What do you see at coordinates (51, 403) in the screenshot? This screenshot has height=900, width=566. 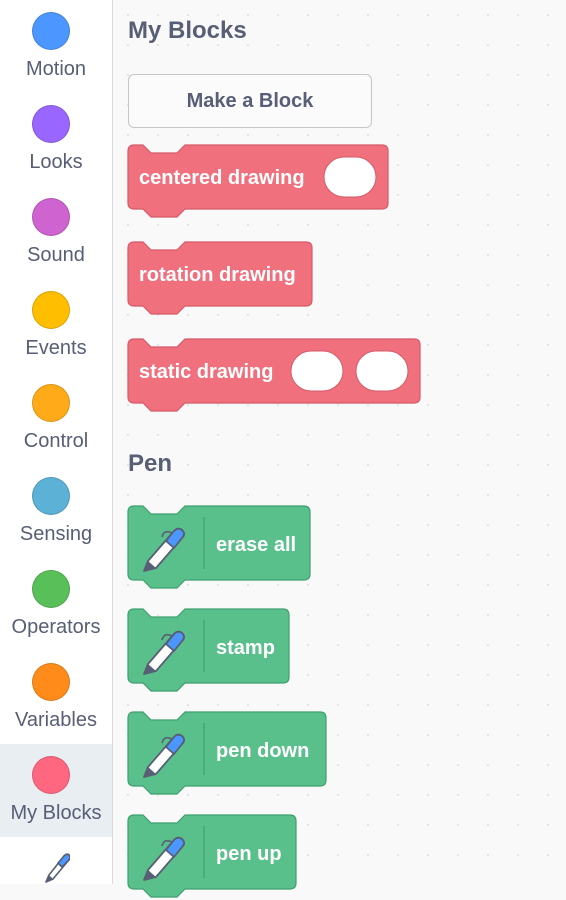 I see `control-dot-icon` at bounding box center [51, 403].